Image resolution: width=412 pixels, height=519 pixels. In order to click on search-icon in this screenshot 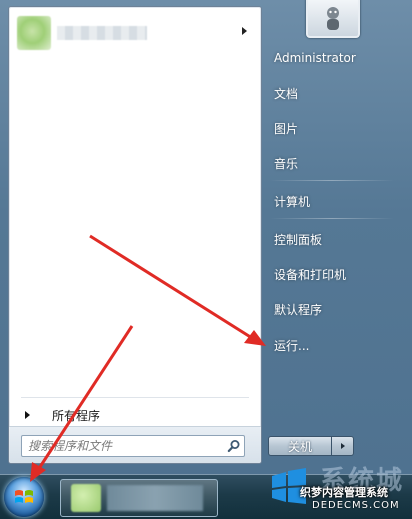, I will do `click(234, 446)`.